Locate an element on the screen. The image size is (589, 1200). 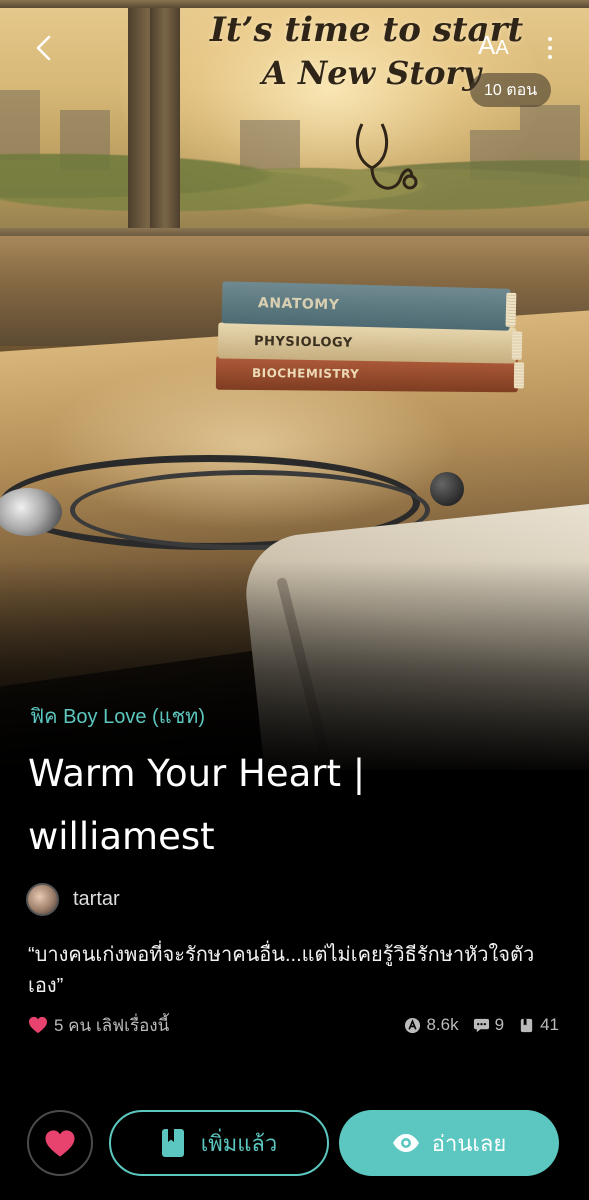
font-size-button: AA is located at coordinates (500, 50).